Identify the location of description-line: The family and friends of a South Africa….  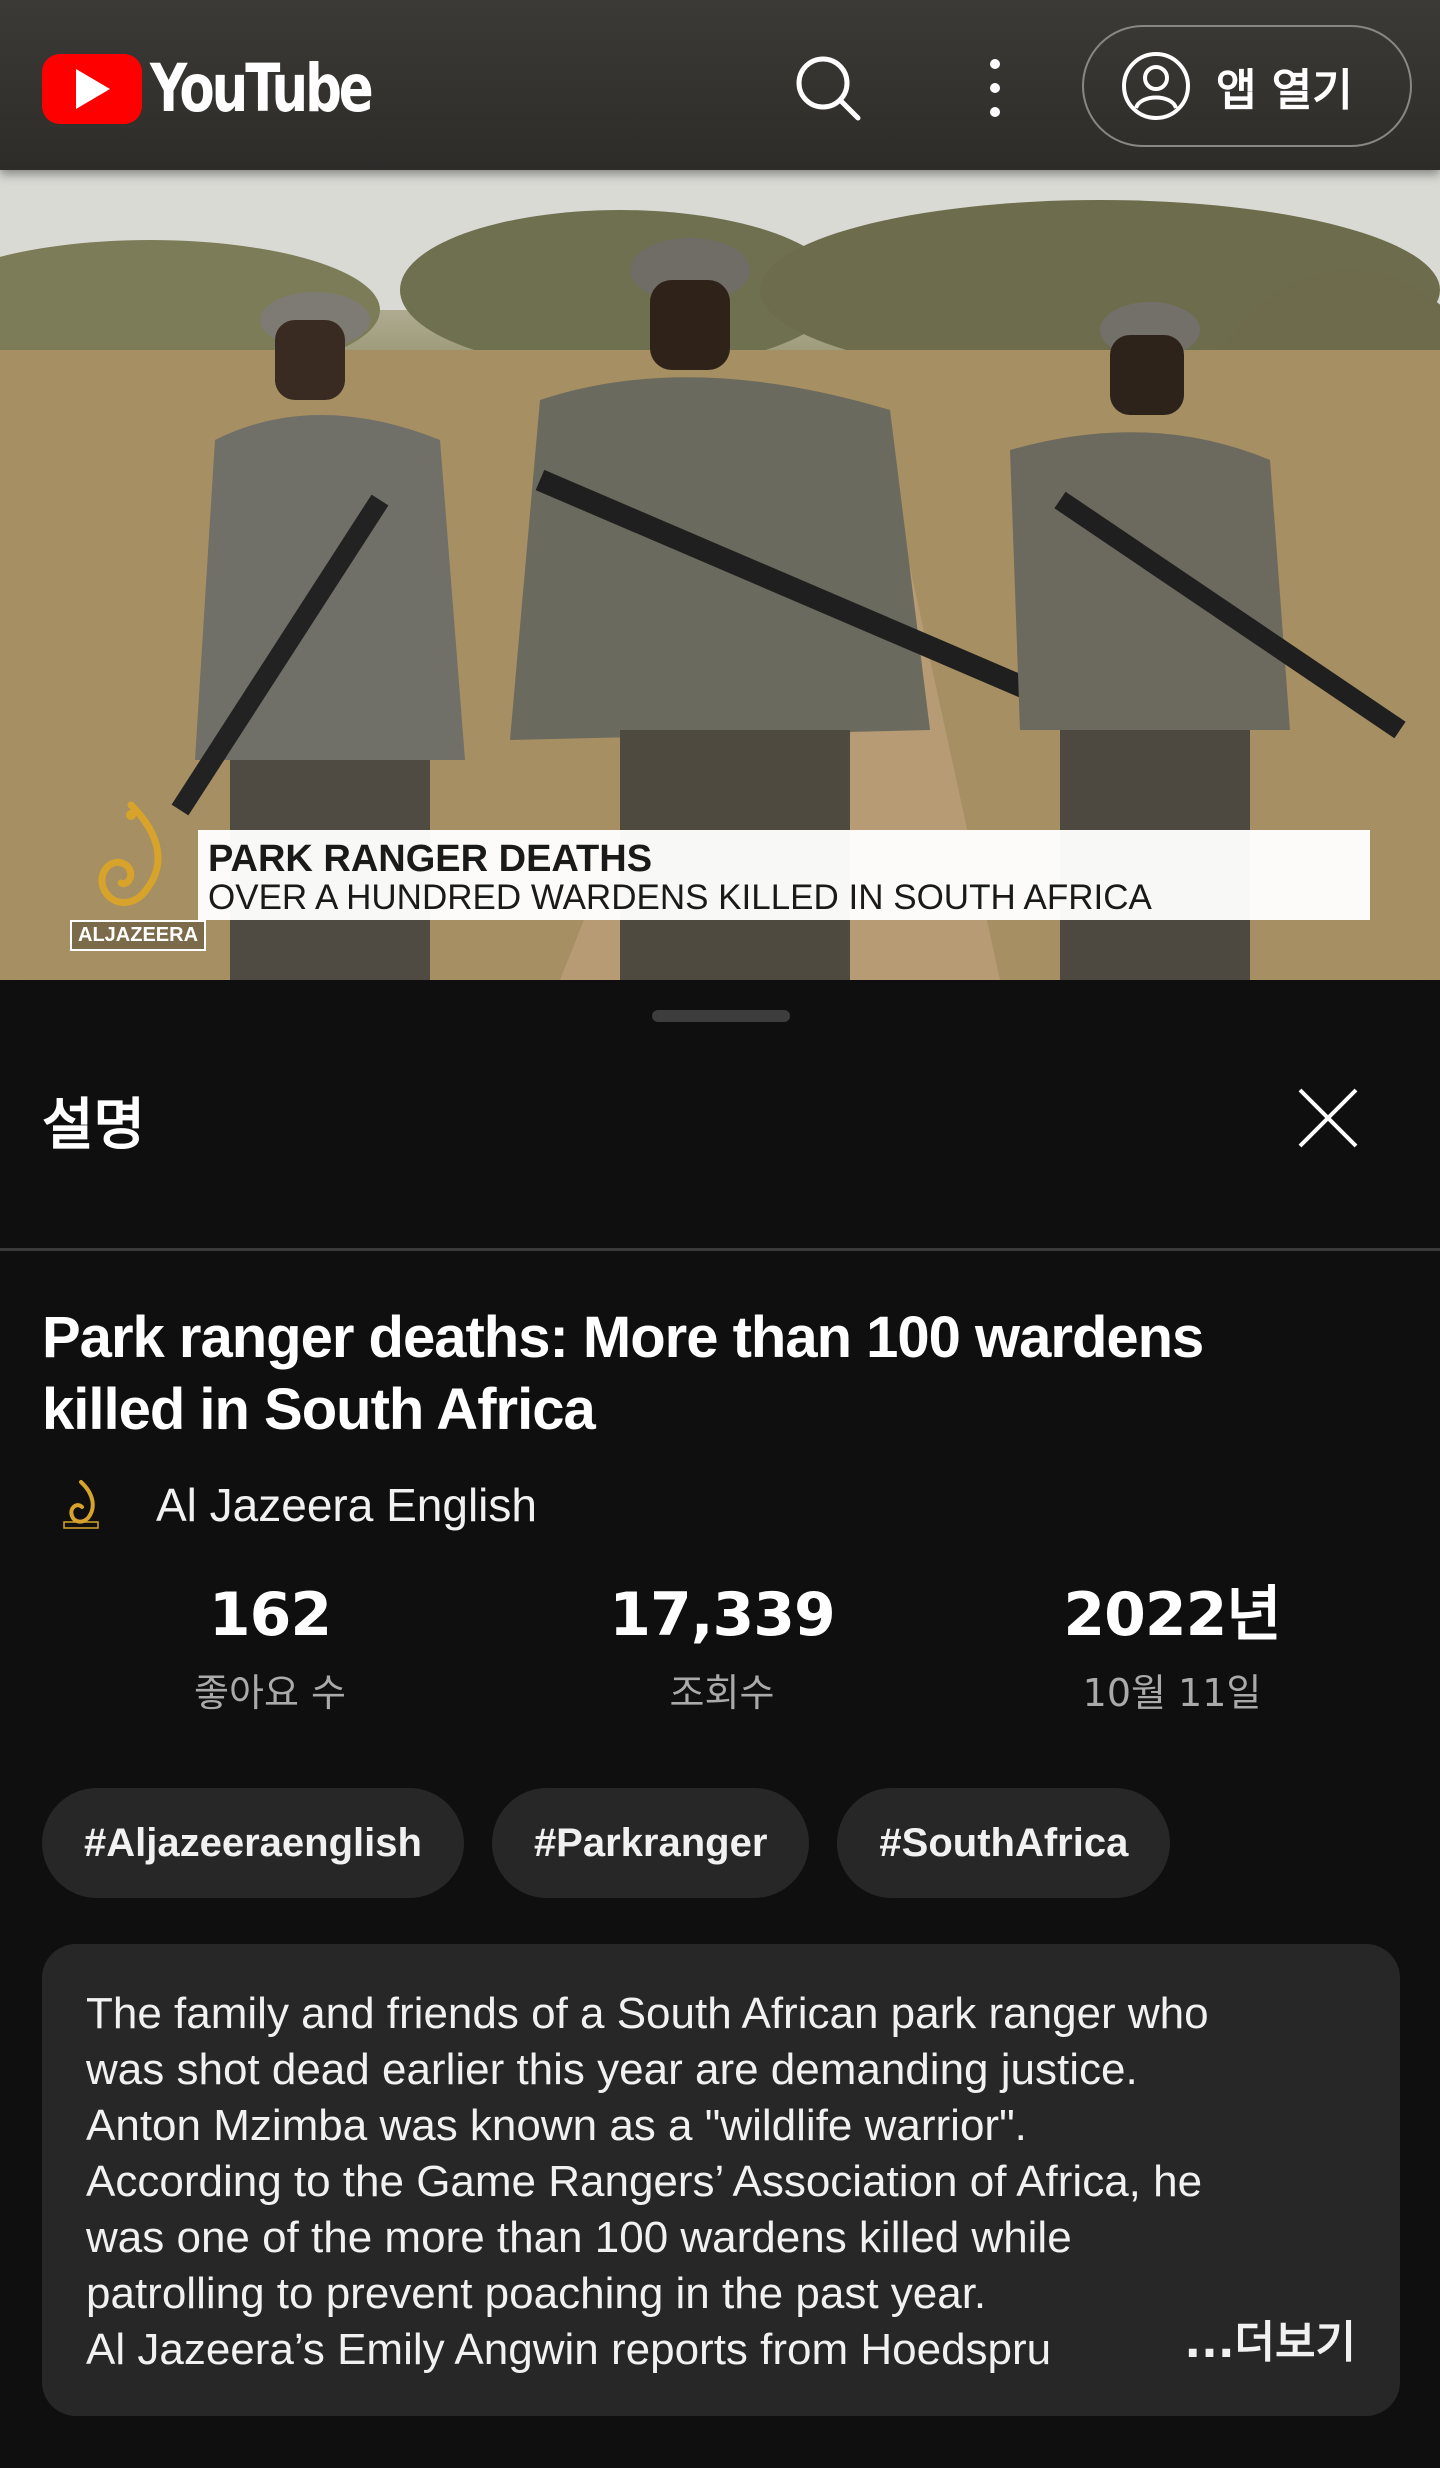
(647, 2013).